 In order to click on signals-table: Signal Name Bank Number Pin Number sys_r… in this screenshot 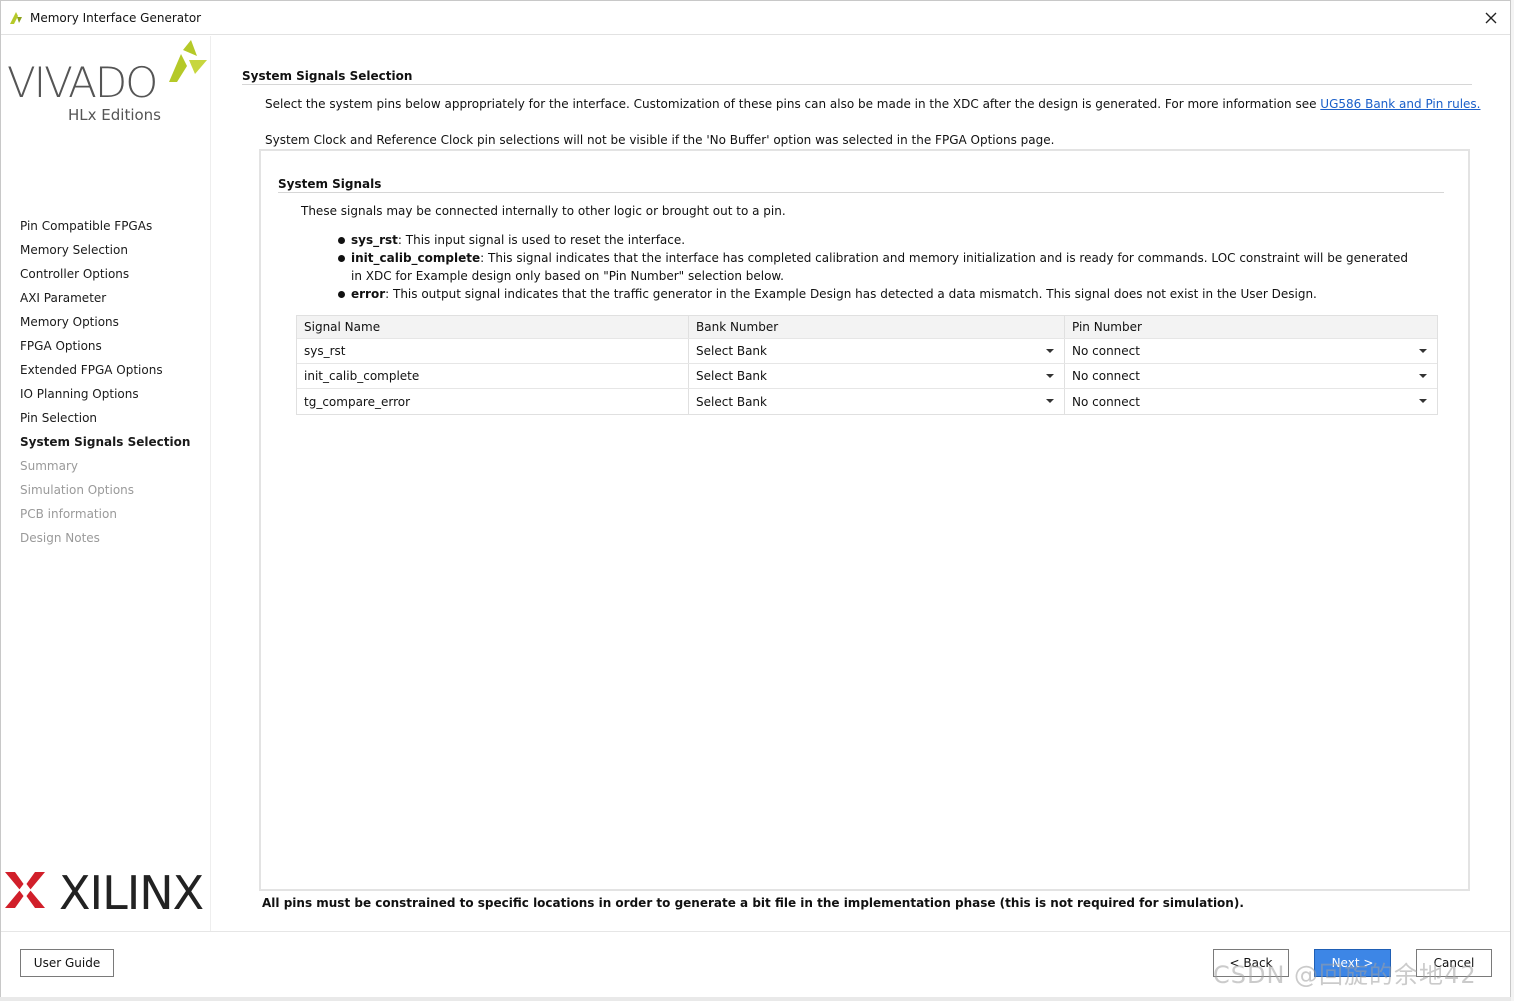, I will do `click(867, 365)`.